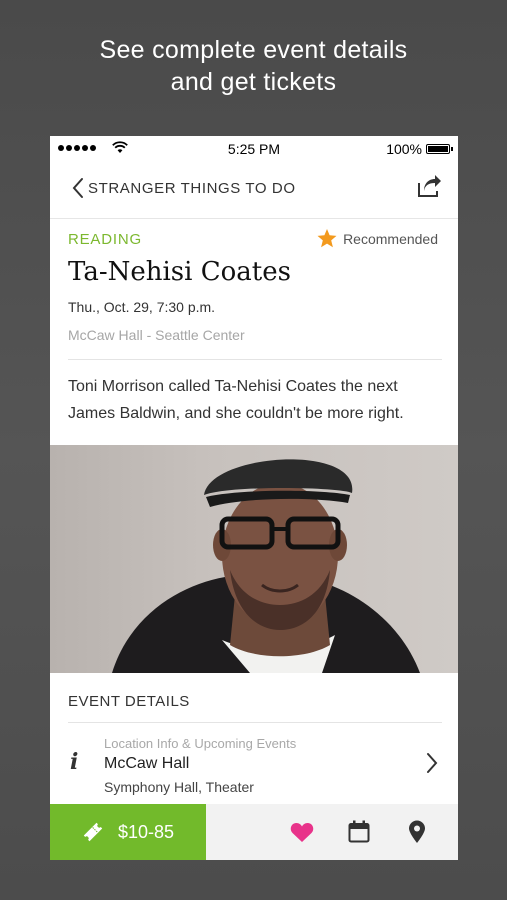 The height and width of the screenshot is (900, 507). What do you see at coordinates (156, 335) in the screenshot?
I see `event-venue: McCaw Hall - Seattle Center` at bounding box center [156, 335].